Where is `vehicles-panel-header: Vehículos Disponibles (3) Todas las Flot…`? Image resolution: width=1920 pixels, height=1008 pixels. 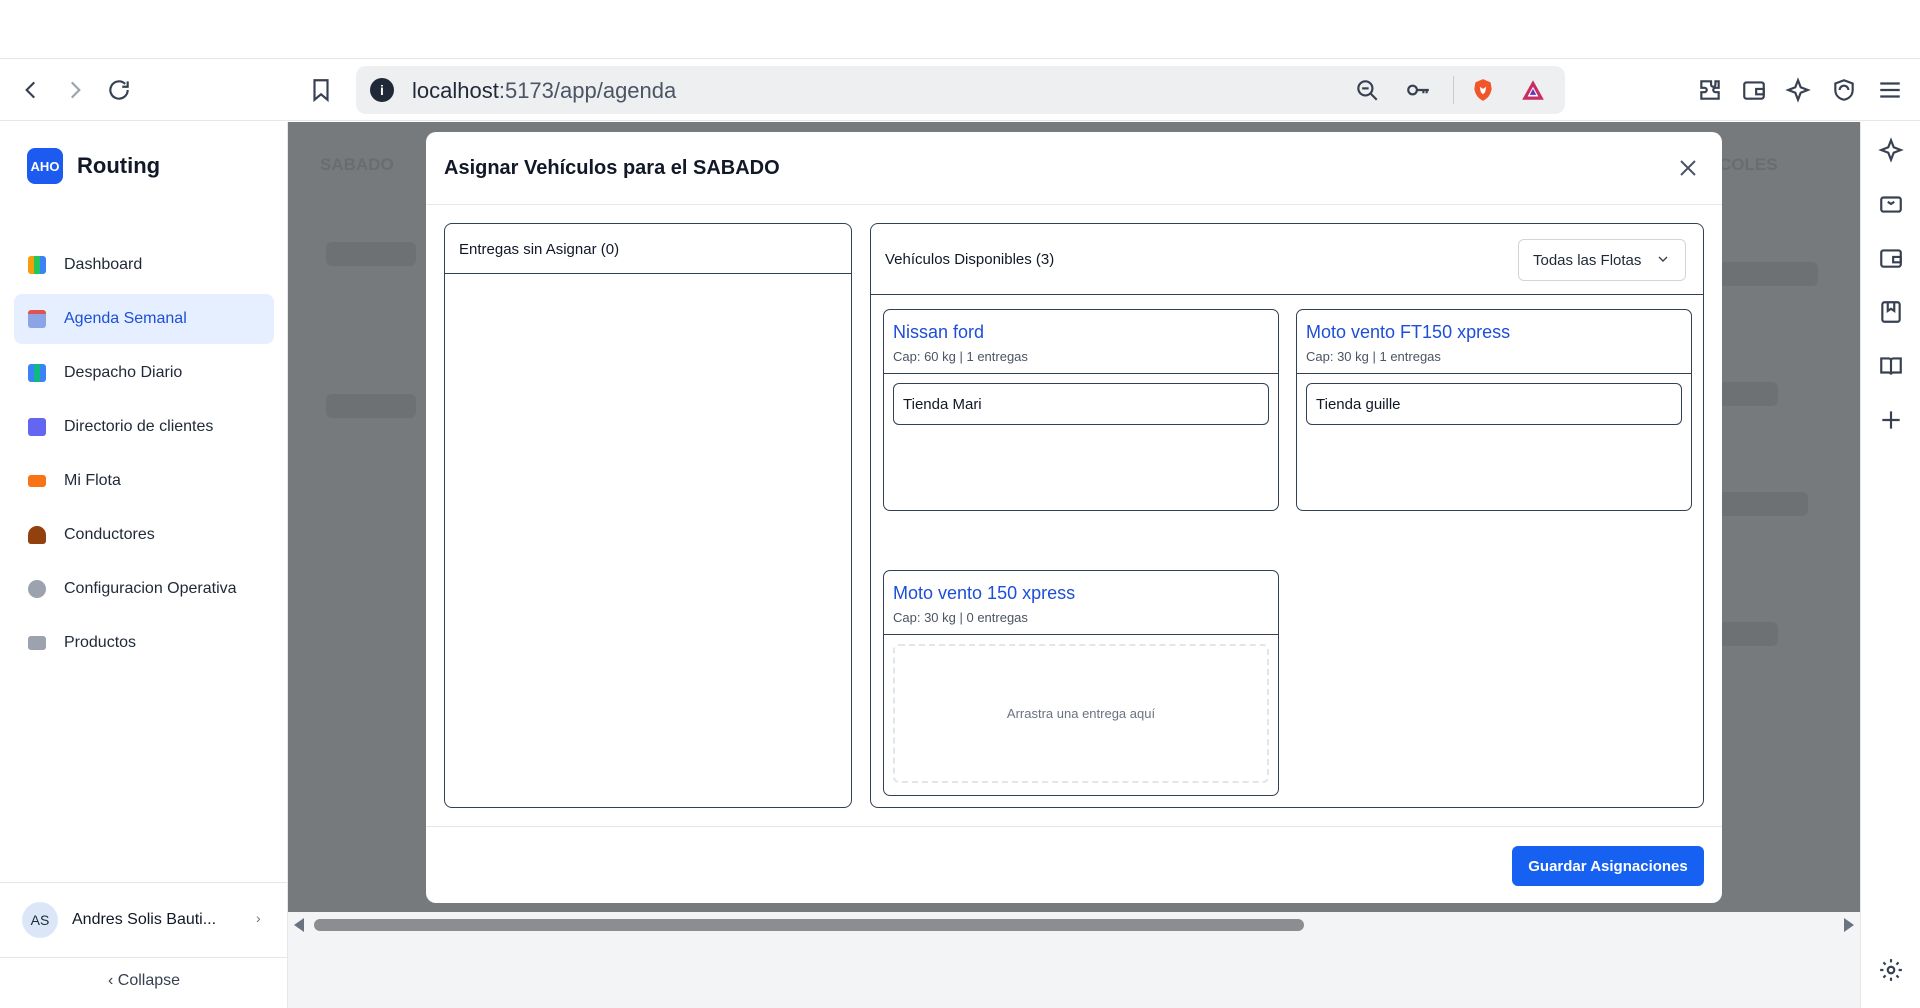 vehicles-panel-header: Vehículos Disponibles (3) Todas las Flot… is located at coordinates (1287, 259).